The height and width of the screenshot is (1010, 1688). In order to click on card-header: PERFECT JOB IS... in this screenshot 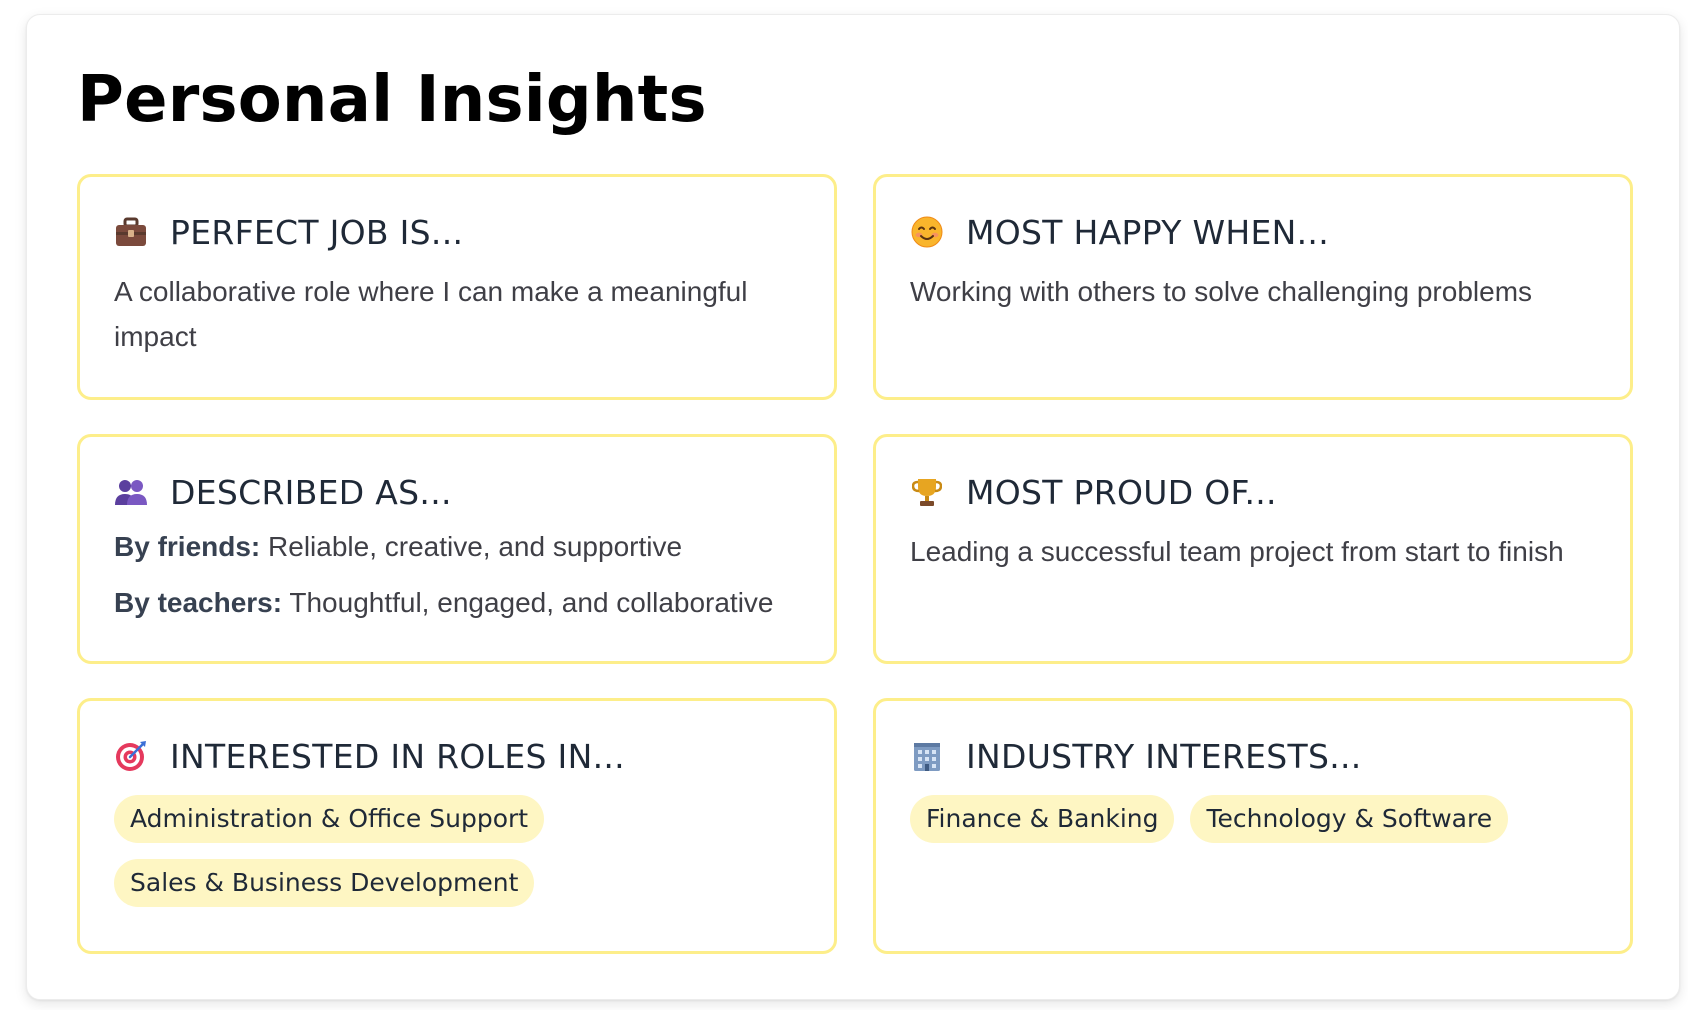, I will do `click(457, 232)`.